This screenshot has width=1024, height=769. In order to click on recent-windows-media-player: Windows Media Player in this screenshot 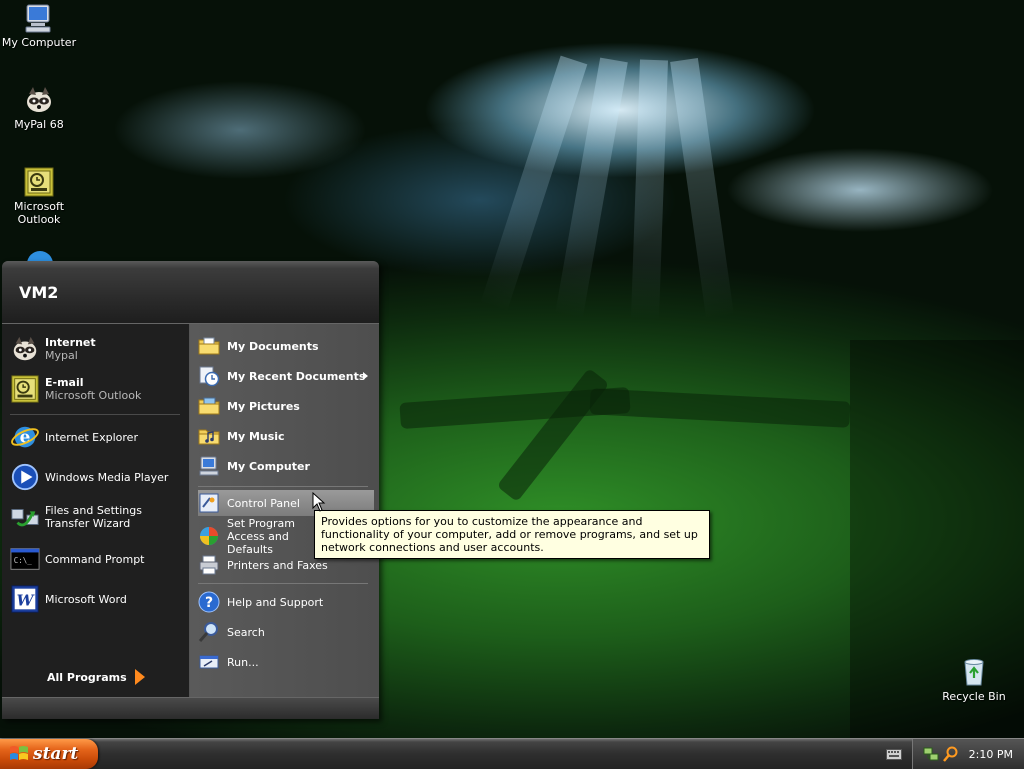, I will do `click(98, 477)`.